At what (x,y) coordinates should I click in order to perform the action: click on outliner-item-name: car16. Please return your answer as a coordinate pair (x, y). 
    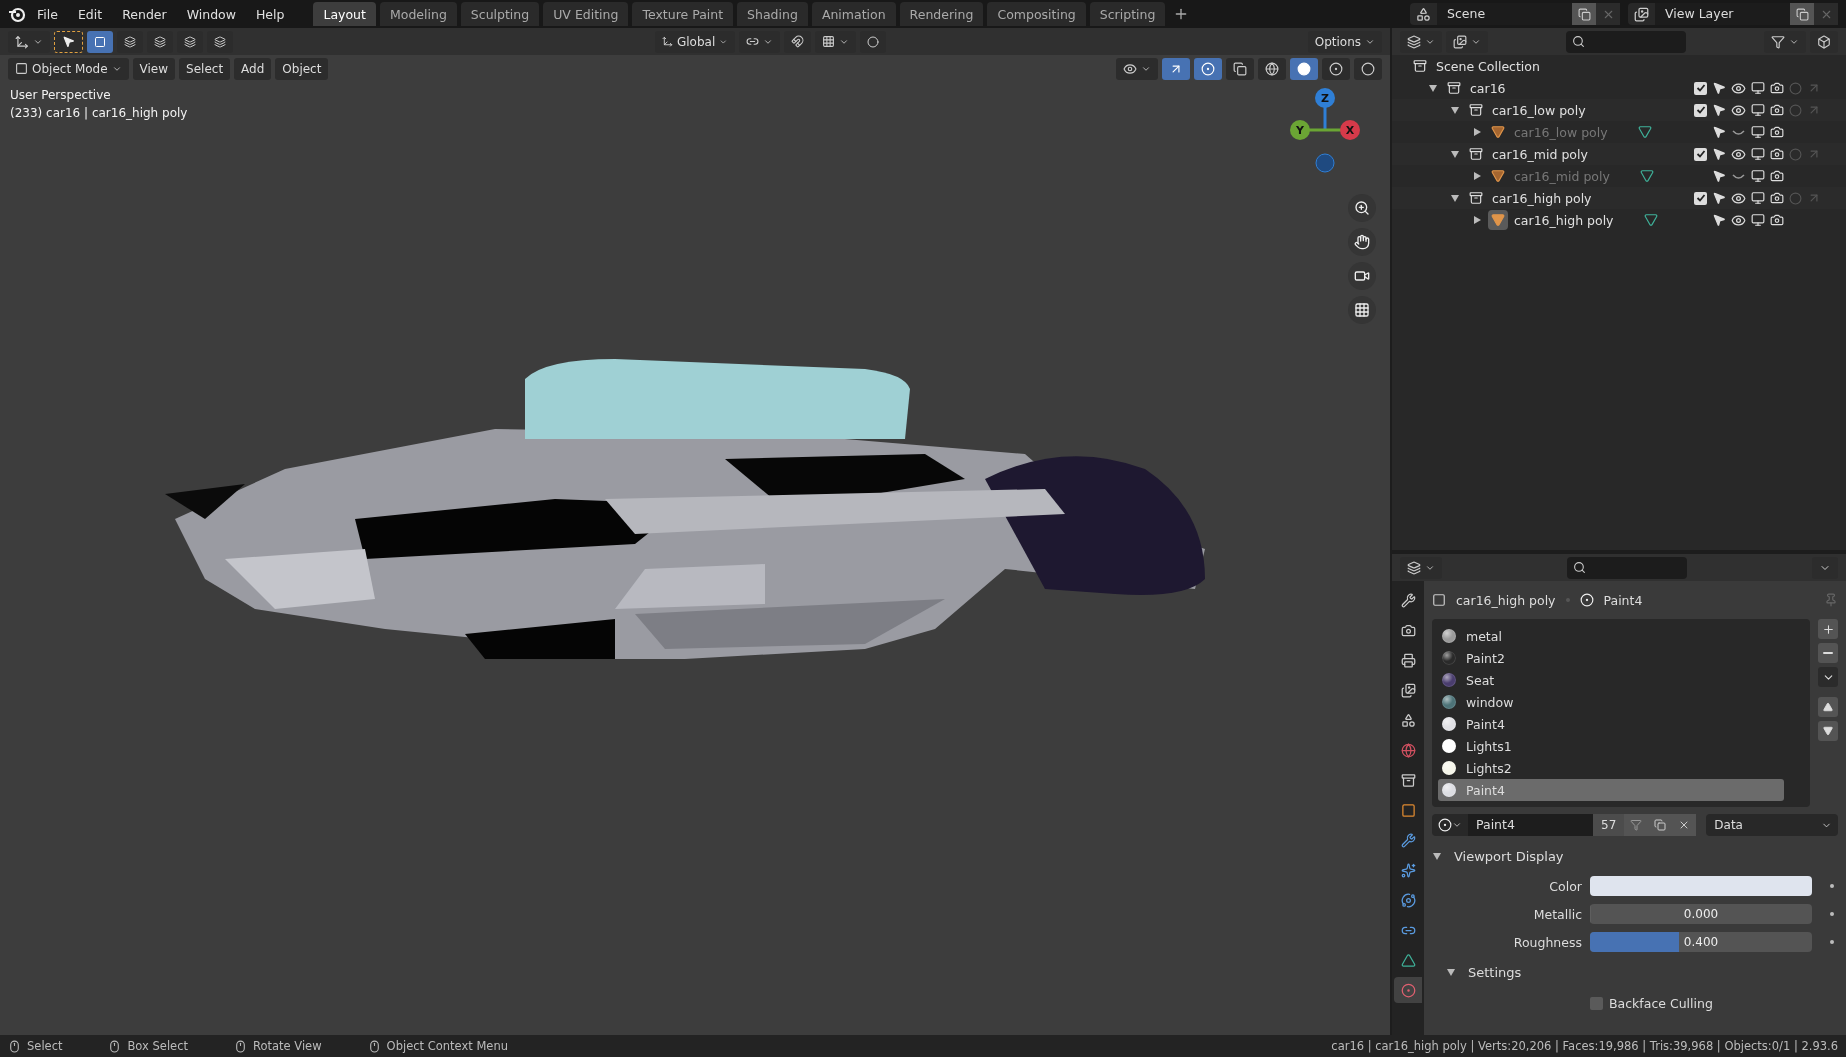
    Looking at the image, I should click on (1488, 88).